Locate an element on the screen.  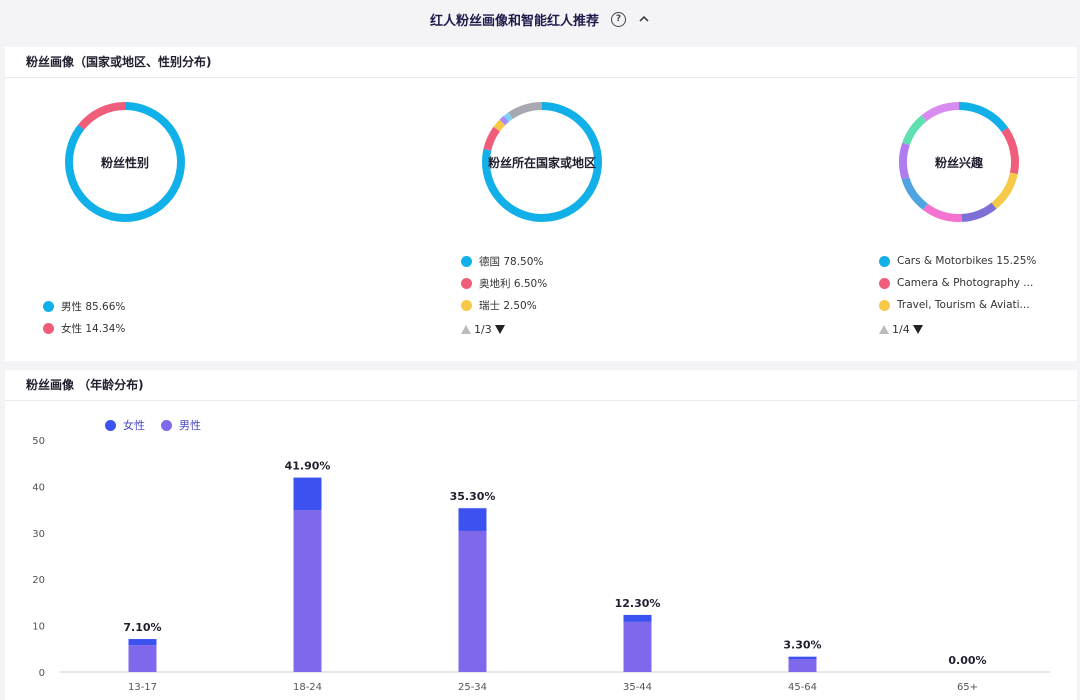
interest-donut: 粉丝兴趣 is located at coordinates (959, 162).